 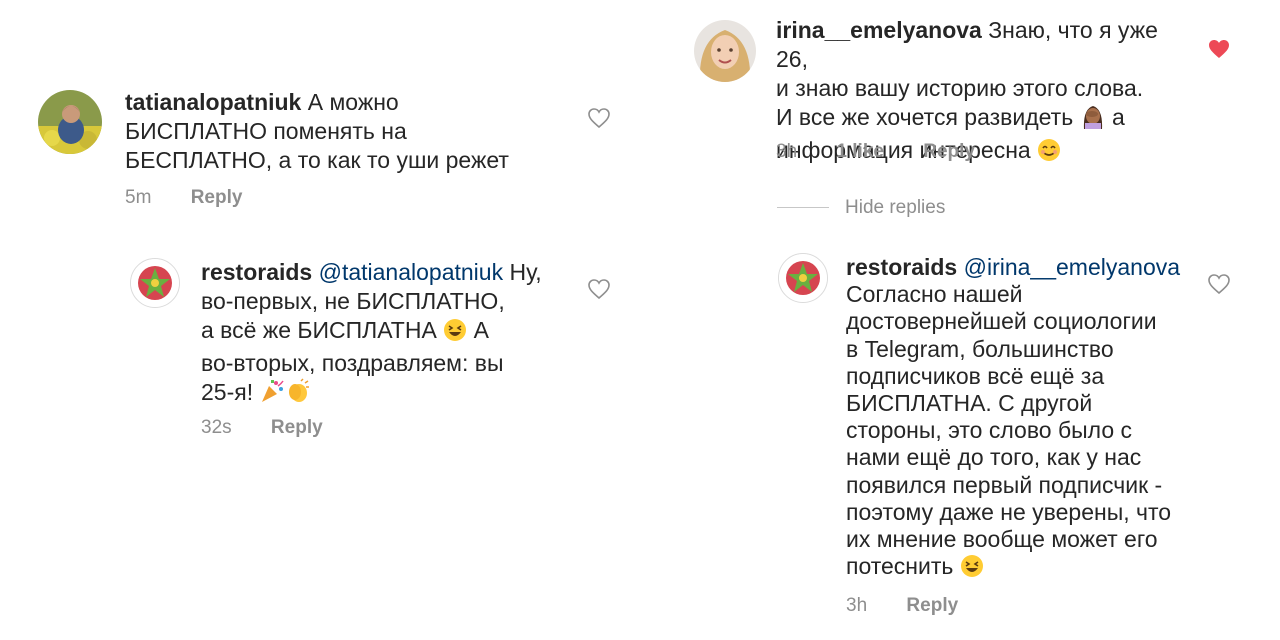 I want to click on clapping-hands-icon, so click(x=298, y=394).